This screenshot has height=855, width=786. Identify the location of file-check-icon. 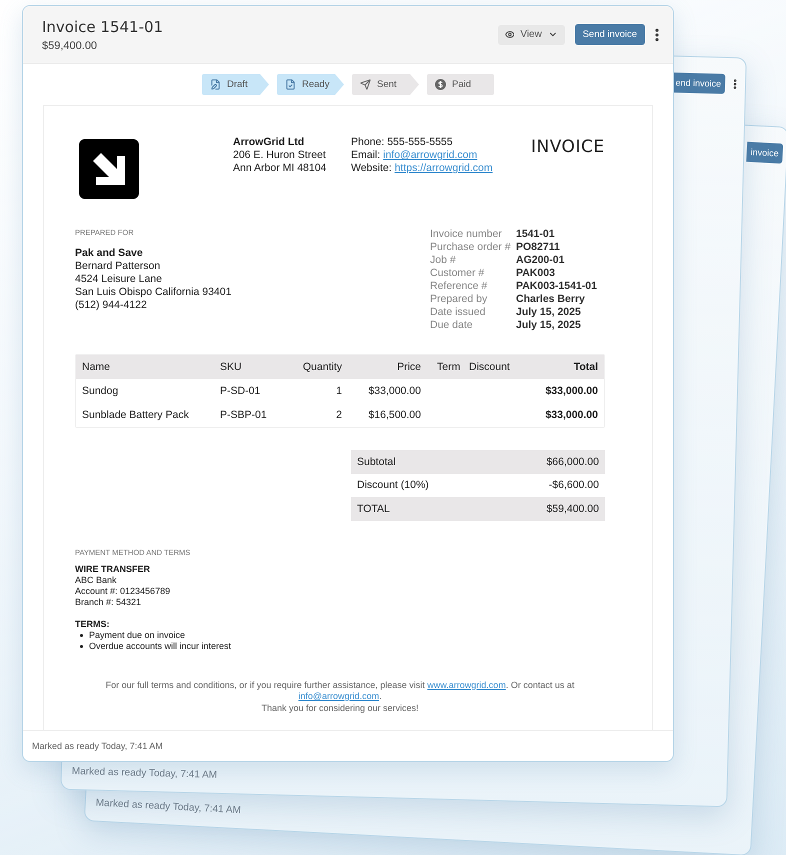
(290, 84).